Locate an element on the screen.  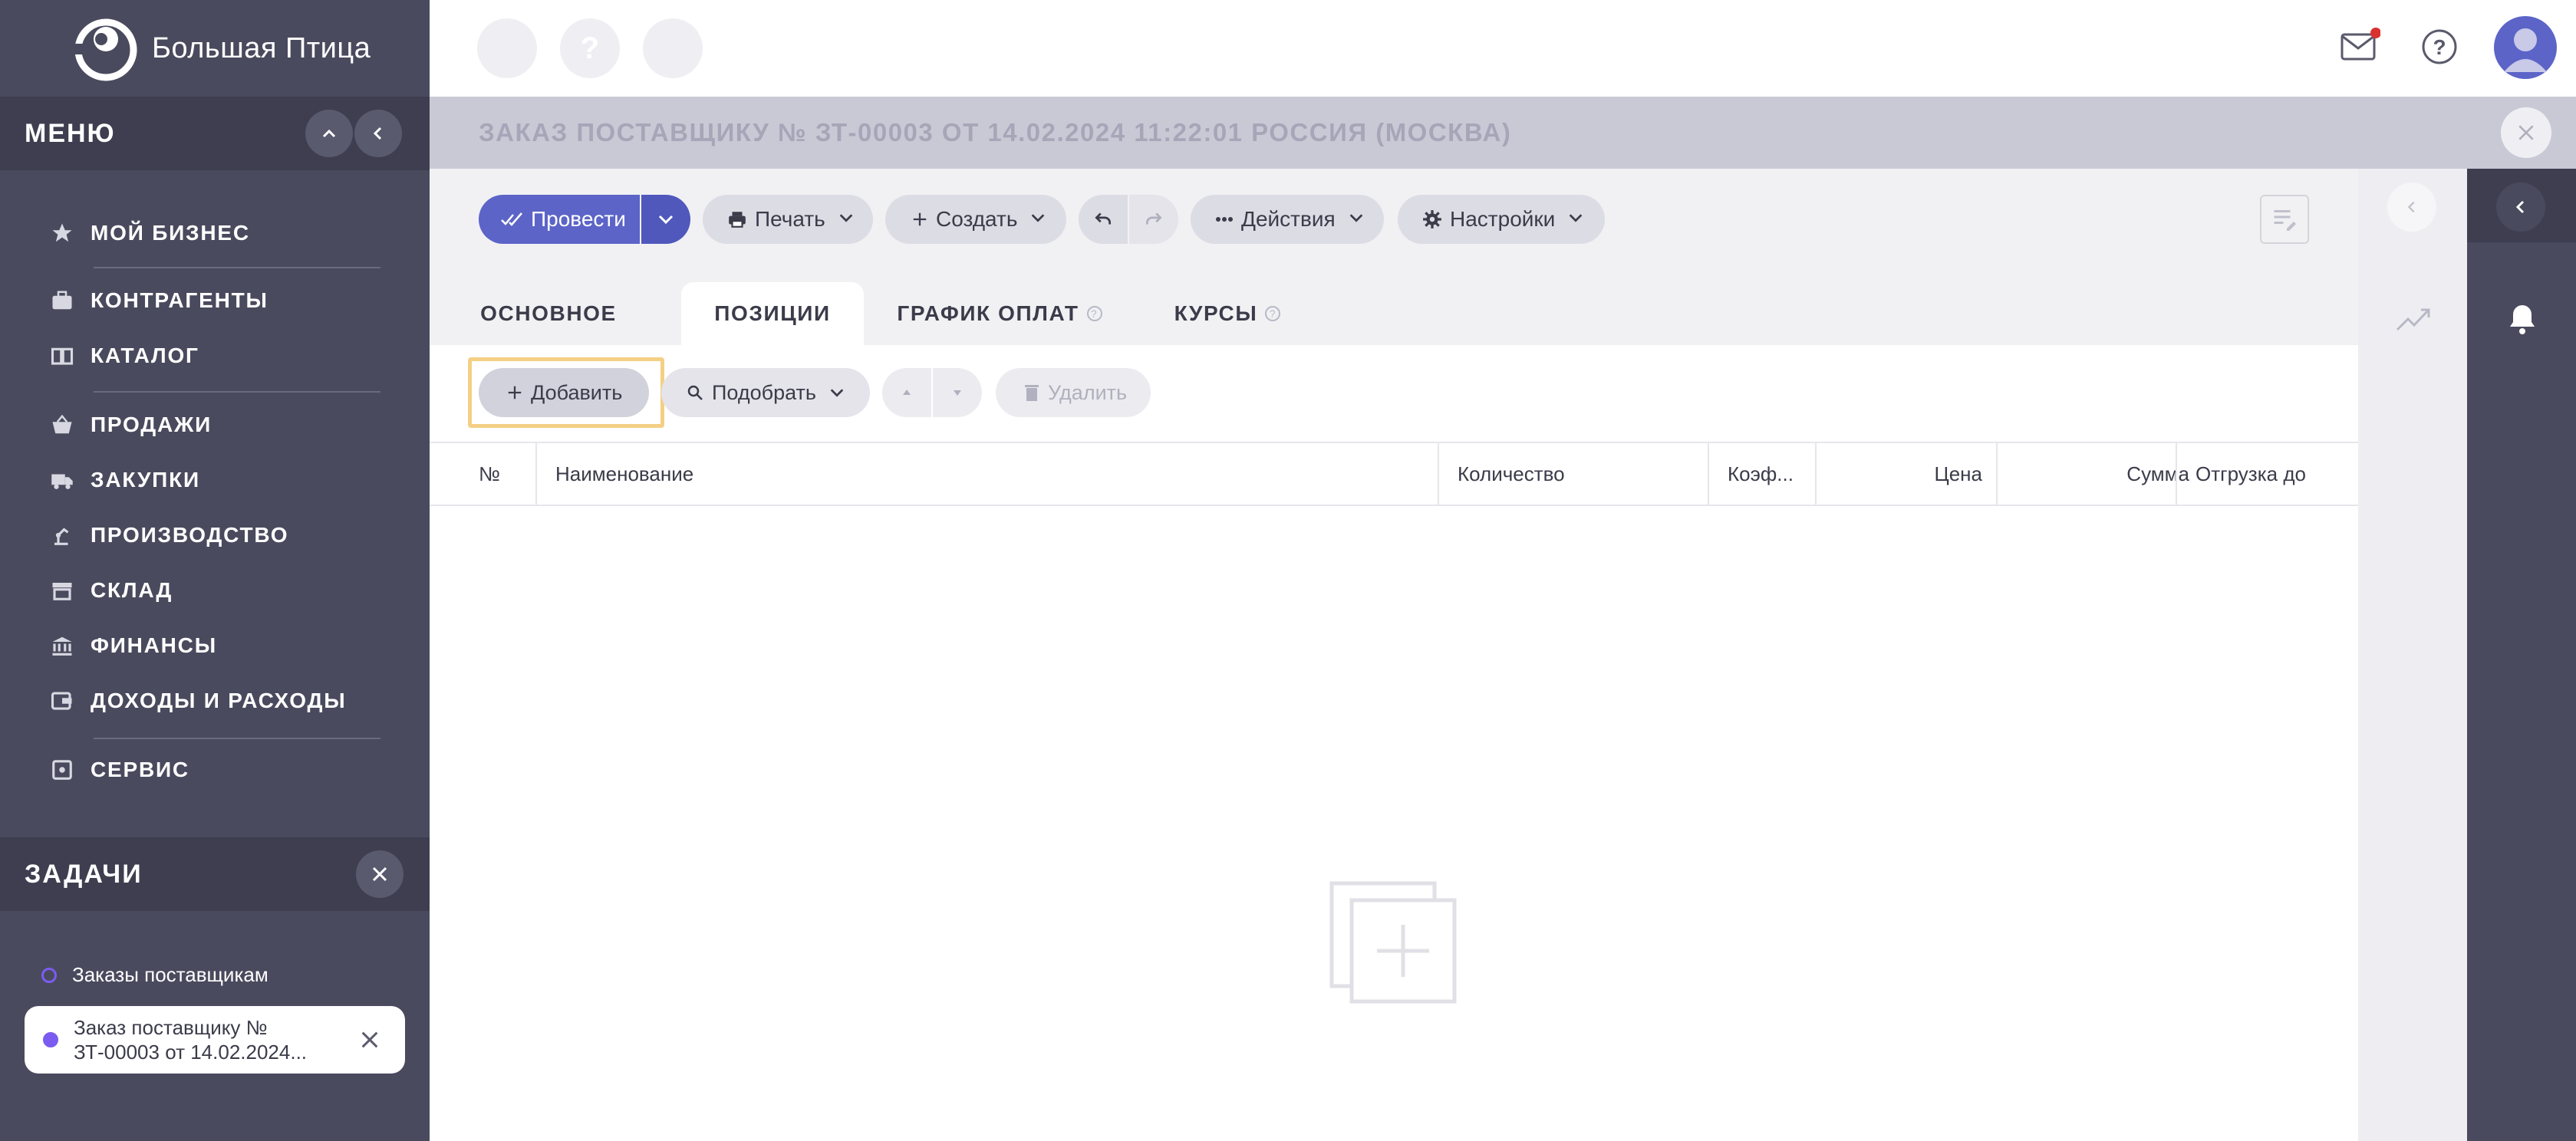
mail-button is located at coordinates (2359, 47).